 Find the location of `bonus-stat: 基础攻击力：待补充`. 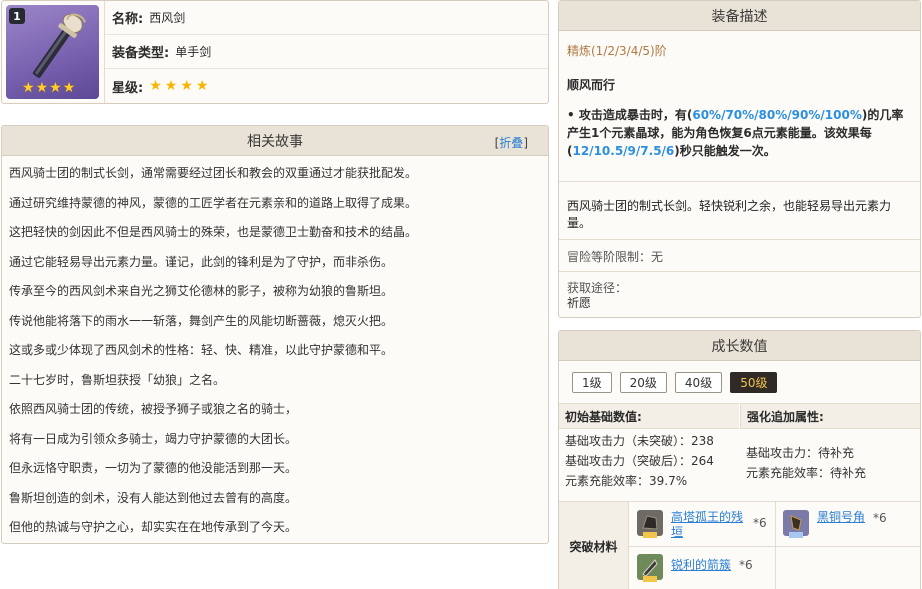

bonus-stat: 基础攻击力：待补充 is located at coordinates (800, 453).